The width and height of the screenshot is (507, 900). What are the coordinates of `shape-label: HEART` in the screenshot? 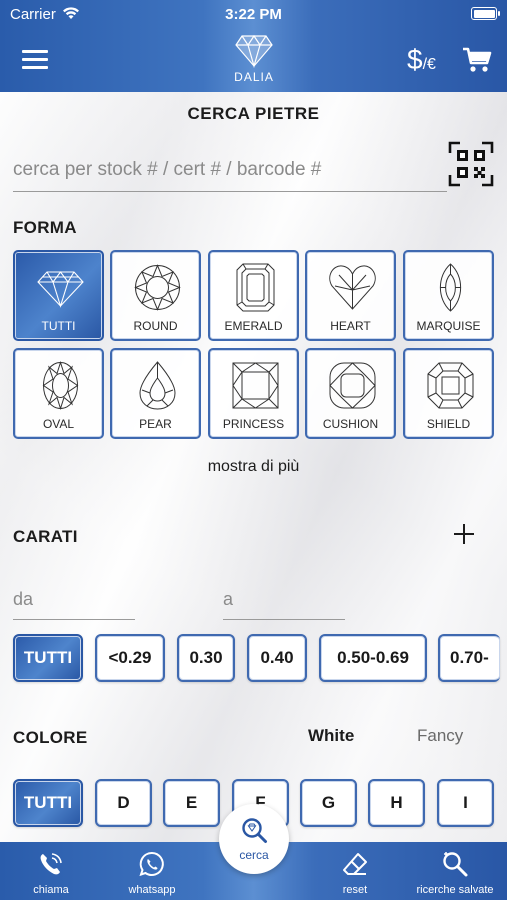 It's located at (350, 326).